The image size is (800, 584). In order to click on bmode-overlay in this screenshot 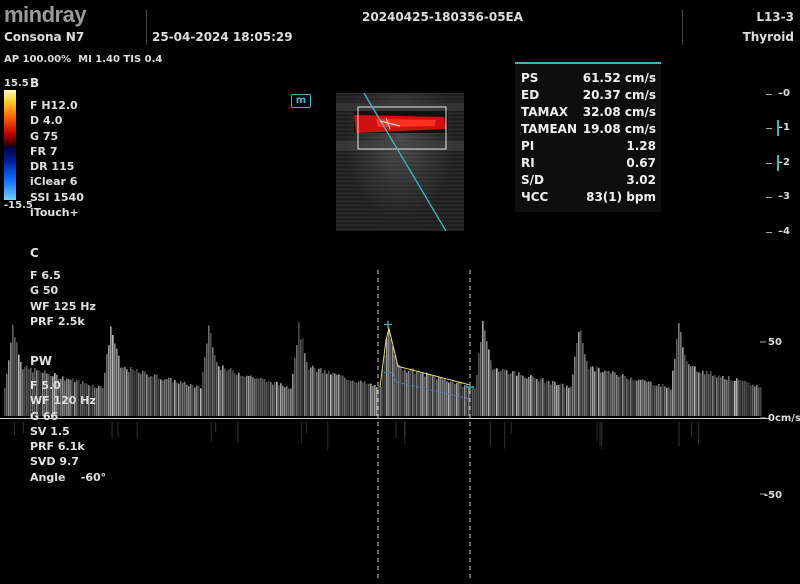, I will do `click(400, 162)`.